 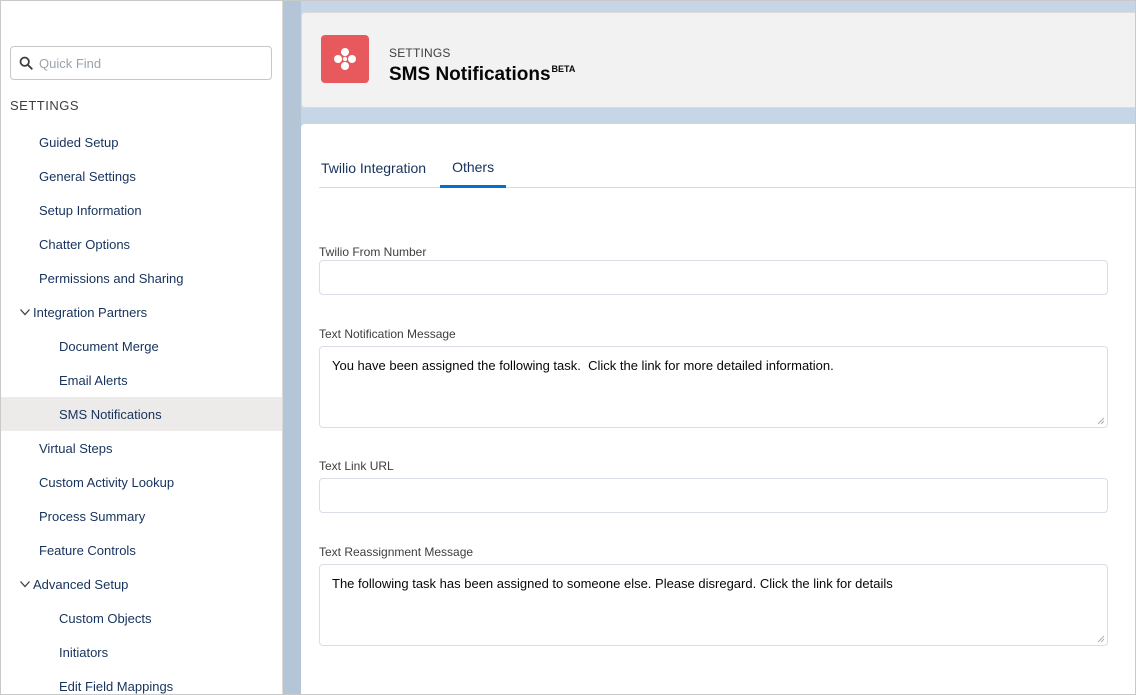 I want to click on sidebar-item-label: Virtual Steps, so click(x=76, y=448).